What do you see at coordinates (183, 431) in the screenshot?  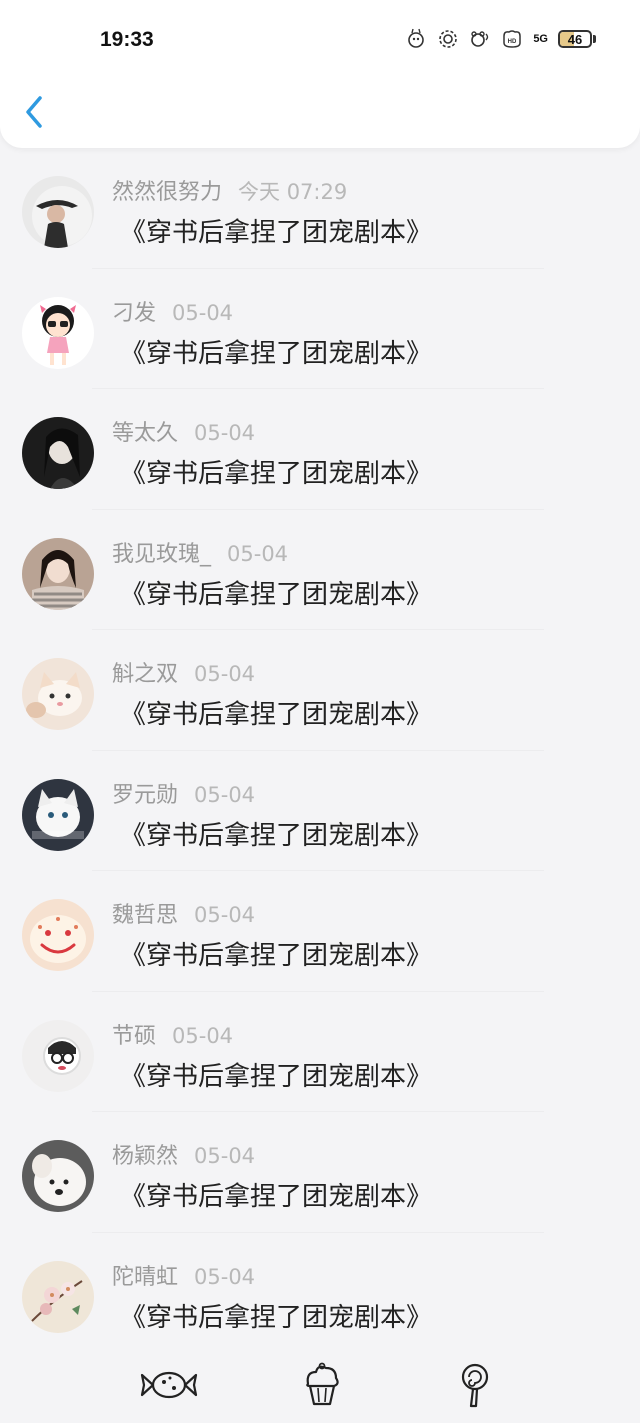 I see `comment-meta: 等太久 05-04` at bounding box center [183, 431].